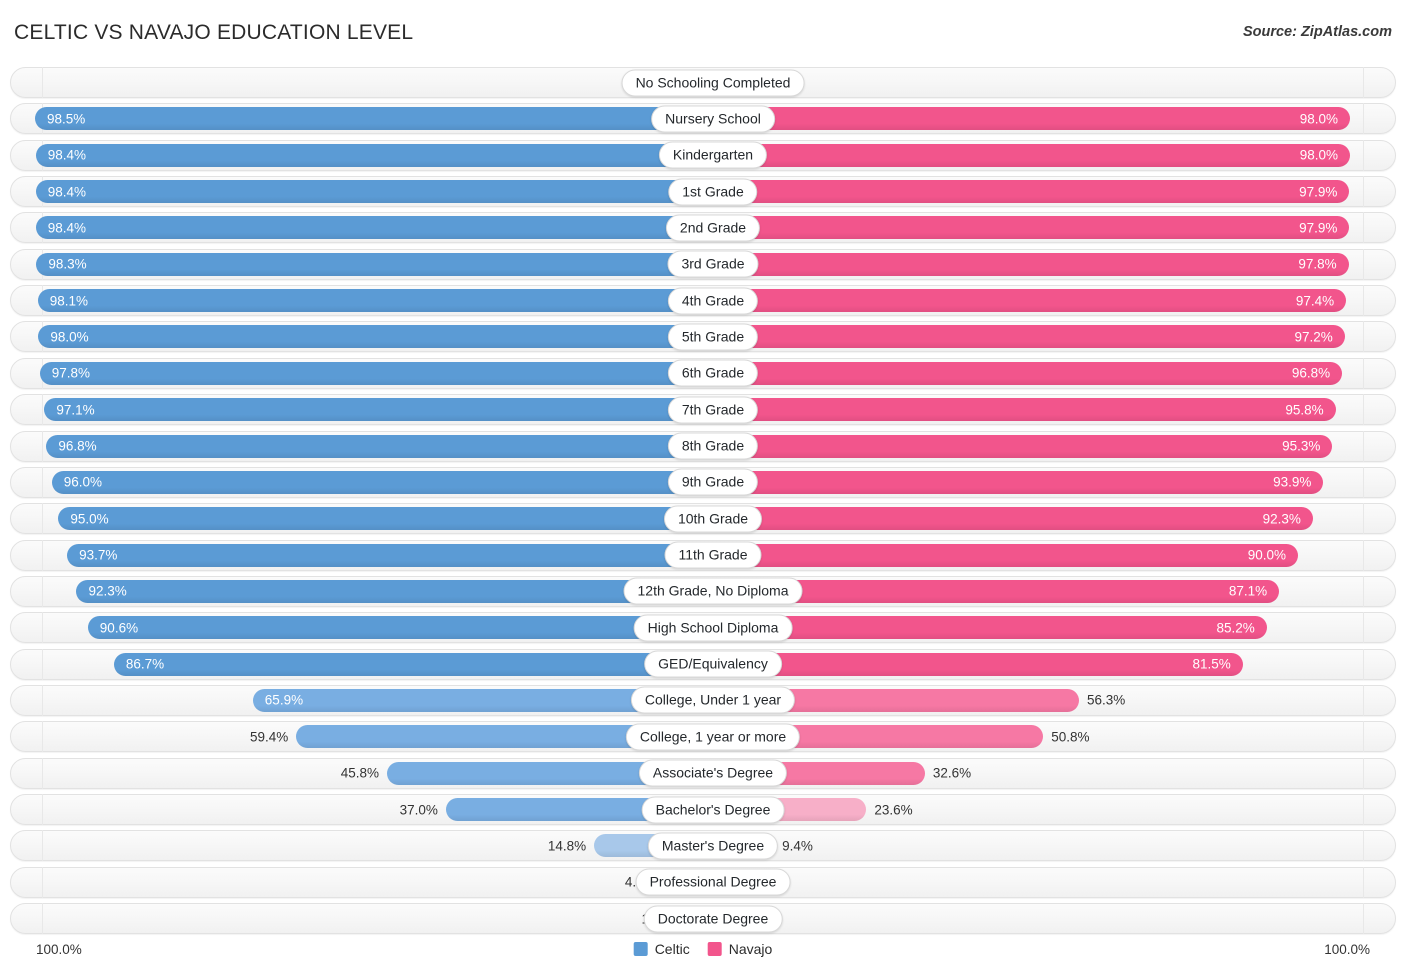 The width and height of the screenshot is (1406, 975). What do you see at coordinates (713, 482) in the screenshot?
I see `category-label: 9th Grade` at bounding box center [713, 482].